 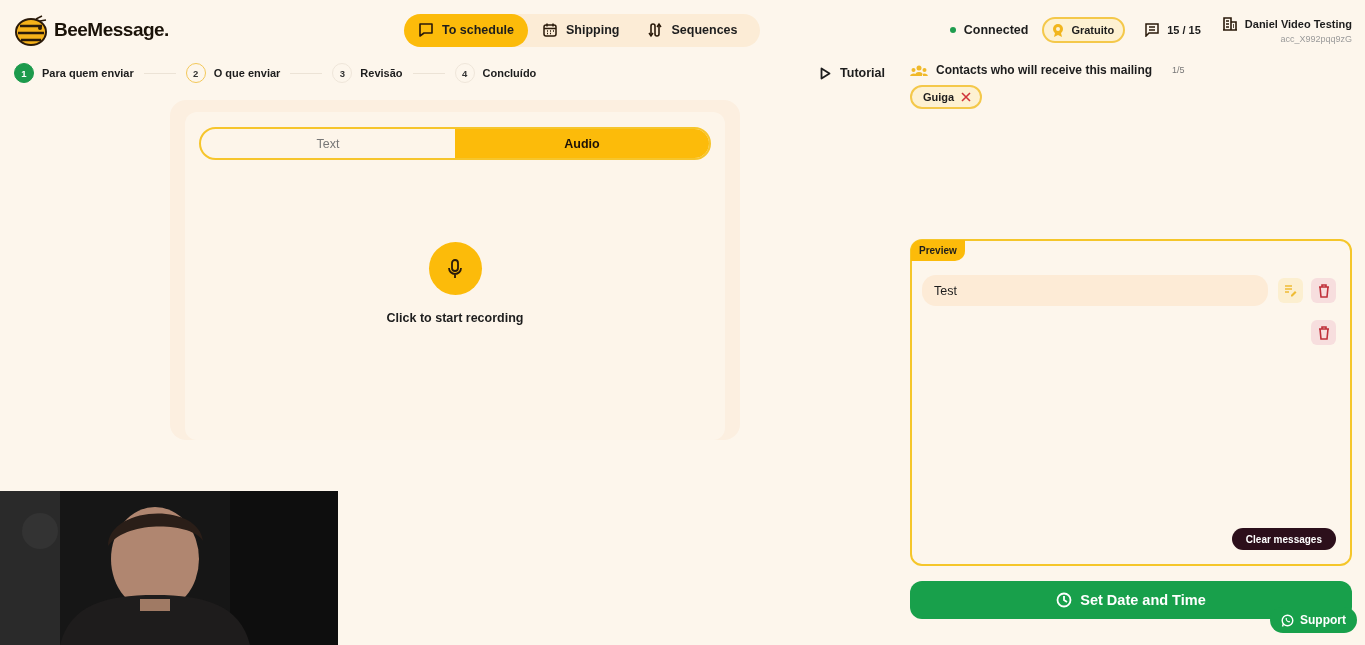 What do you see at coordinates (1095, 290) in the screenshot?
I see `message-bubble: Test` at bounding box center [1095, 290].